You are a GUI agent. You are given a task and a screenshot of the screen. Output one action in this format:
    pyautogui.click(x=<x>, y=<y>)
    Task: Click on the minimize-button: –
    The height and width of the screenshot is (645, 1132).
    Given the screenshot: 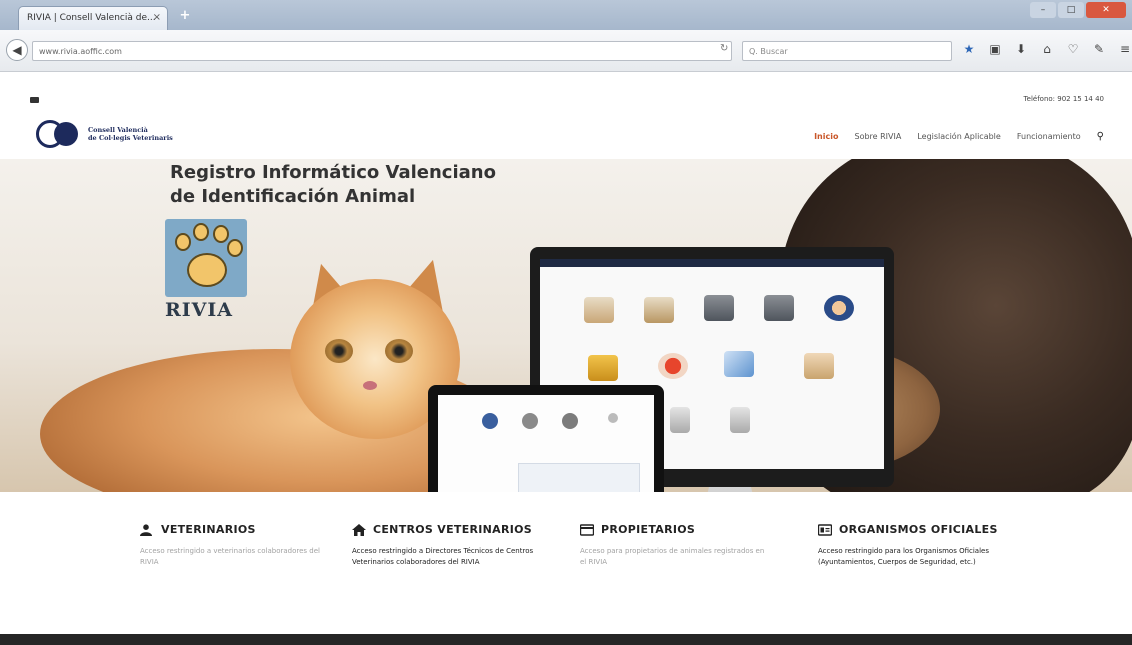 What is the action you would take?
    pyautogui.click(x=1043, y=10)
    